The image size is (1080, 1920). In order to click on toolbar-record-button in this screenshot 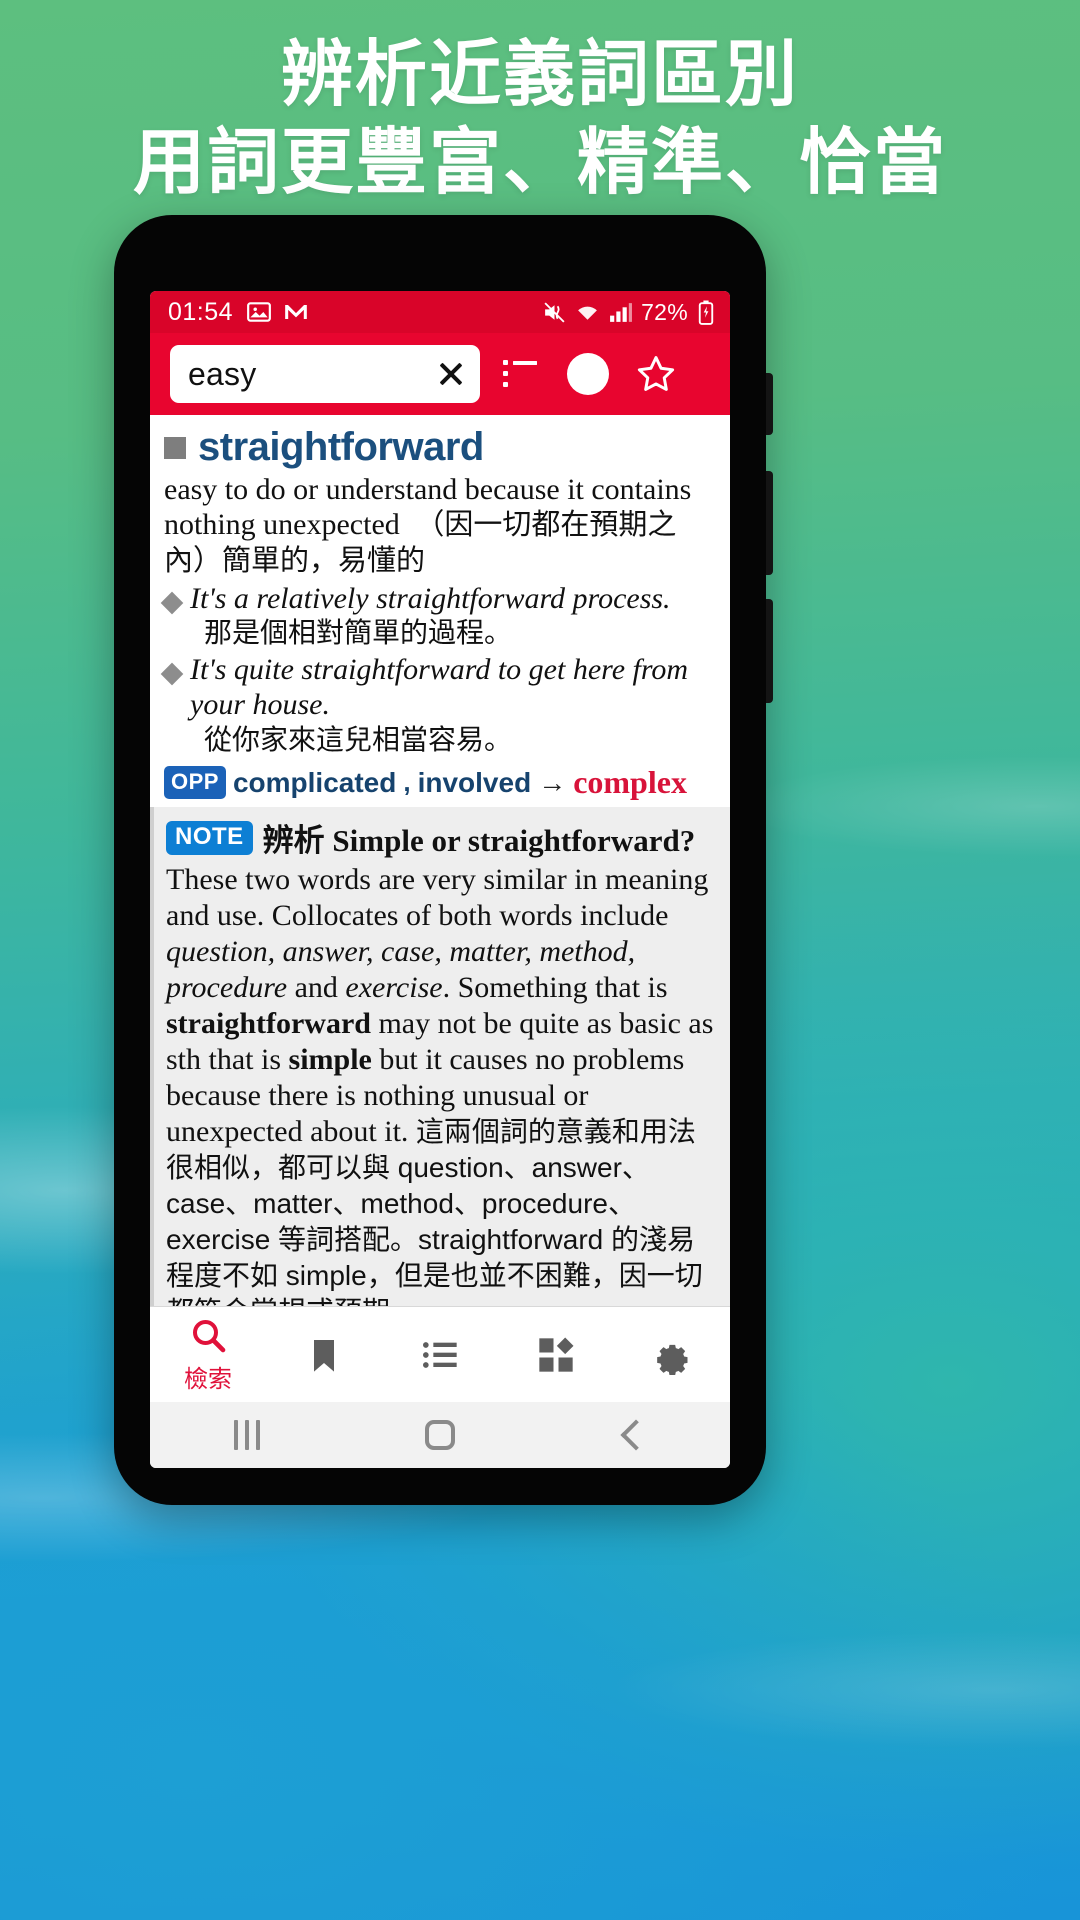, I will do `click(588, 374)`.